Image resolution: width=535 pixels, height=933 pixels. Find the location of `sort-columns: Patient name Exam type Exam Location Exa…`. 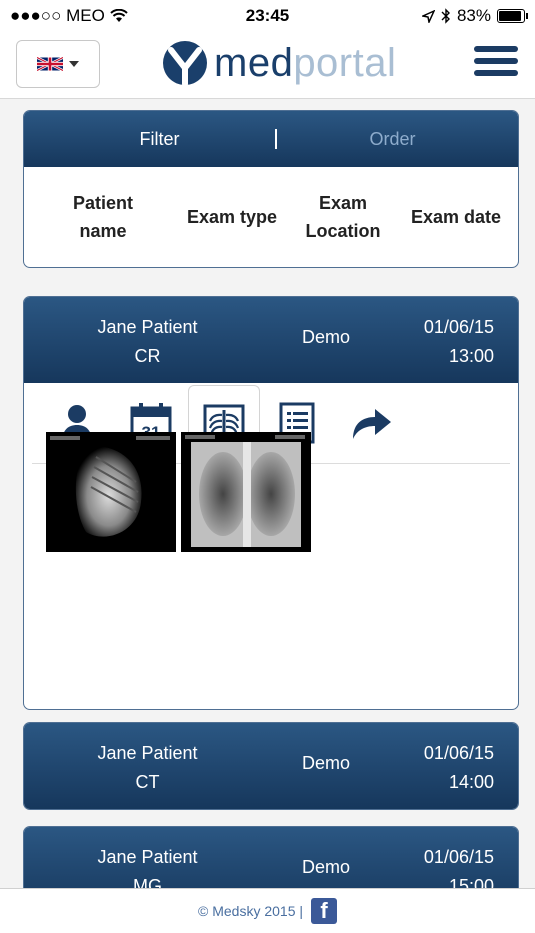

sort-columns: Patient name Exam type Exam Location Exa… is located at coordinates (271, 217).